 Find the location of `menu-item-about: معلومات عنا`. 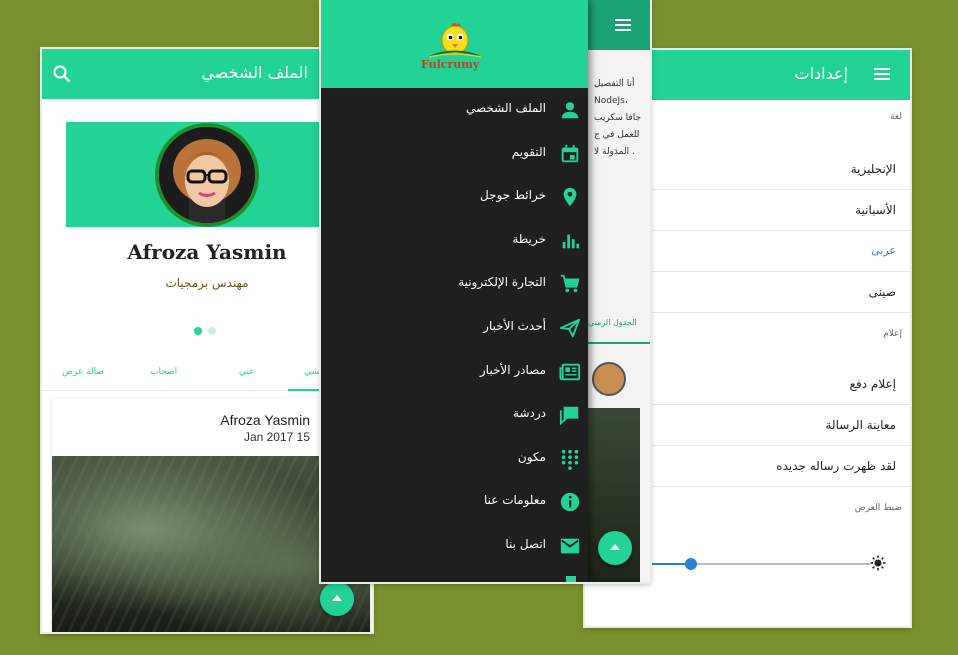

menu-item-about: معلومات عنا is located at coordinates (454, 502).